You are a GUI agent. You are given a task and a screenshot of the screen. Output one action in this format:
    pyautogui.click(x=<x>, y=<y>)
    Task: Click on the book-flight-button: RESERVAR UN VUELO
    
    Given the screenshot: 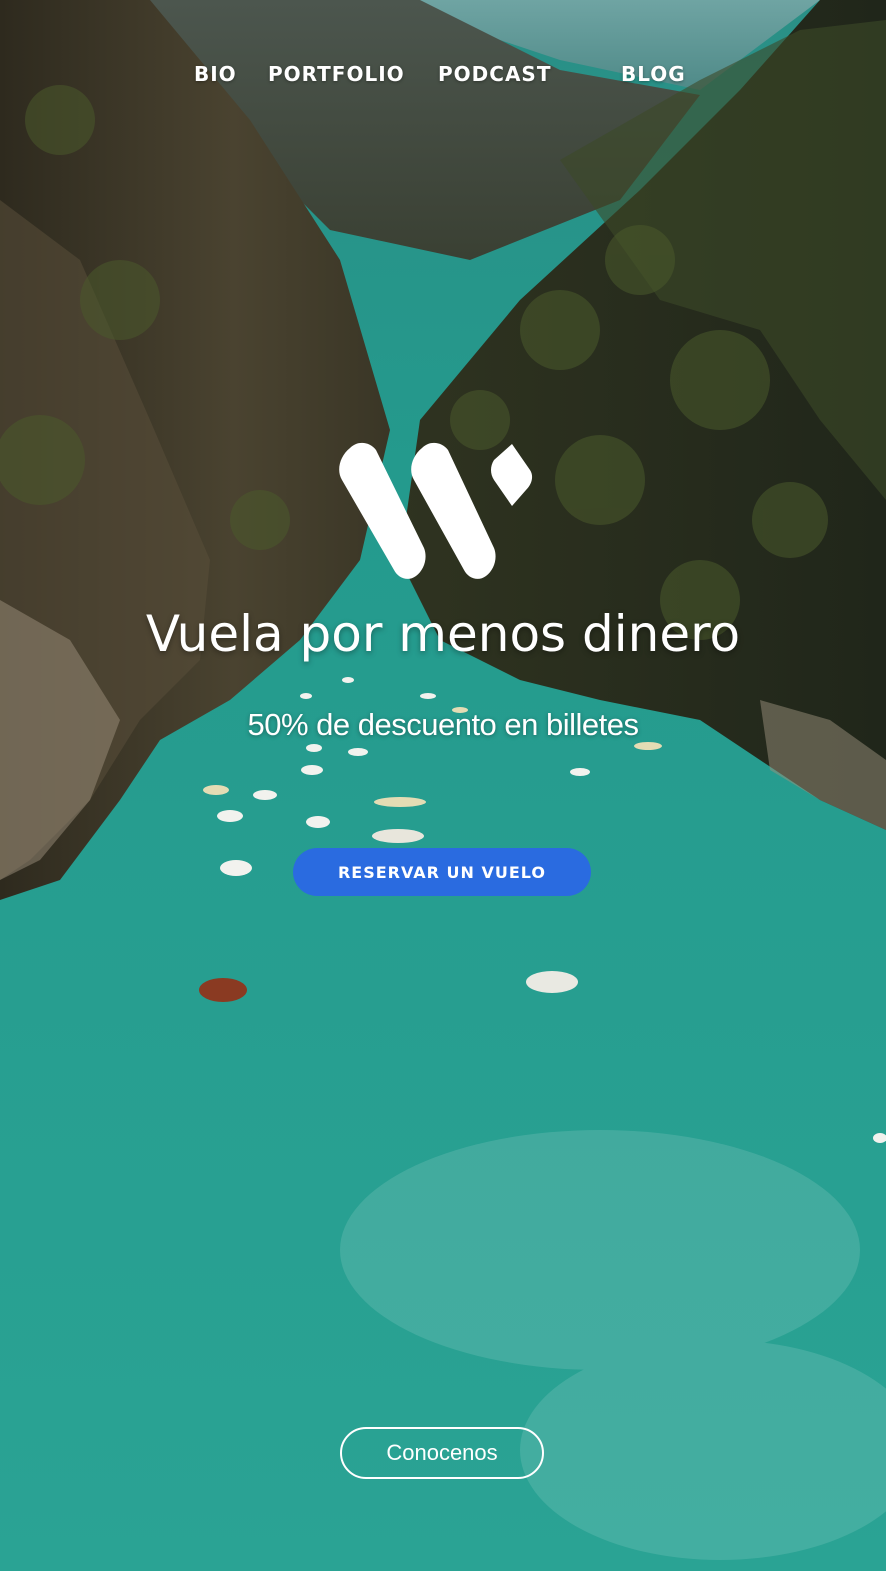 What is the action you would take?
    pyautogui.click(x=442, y=872)
    